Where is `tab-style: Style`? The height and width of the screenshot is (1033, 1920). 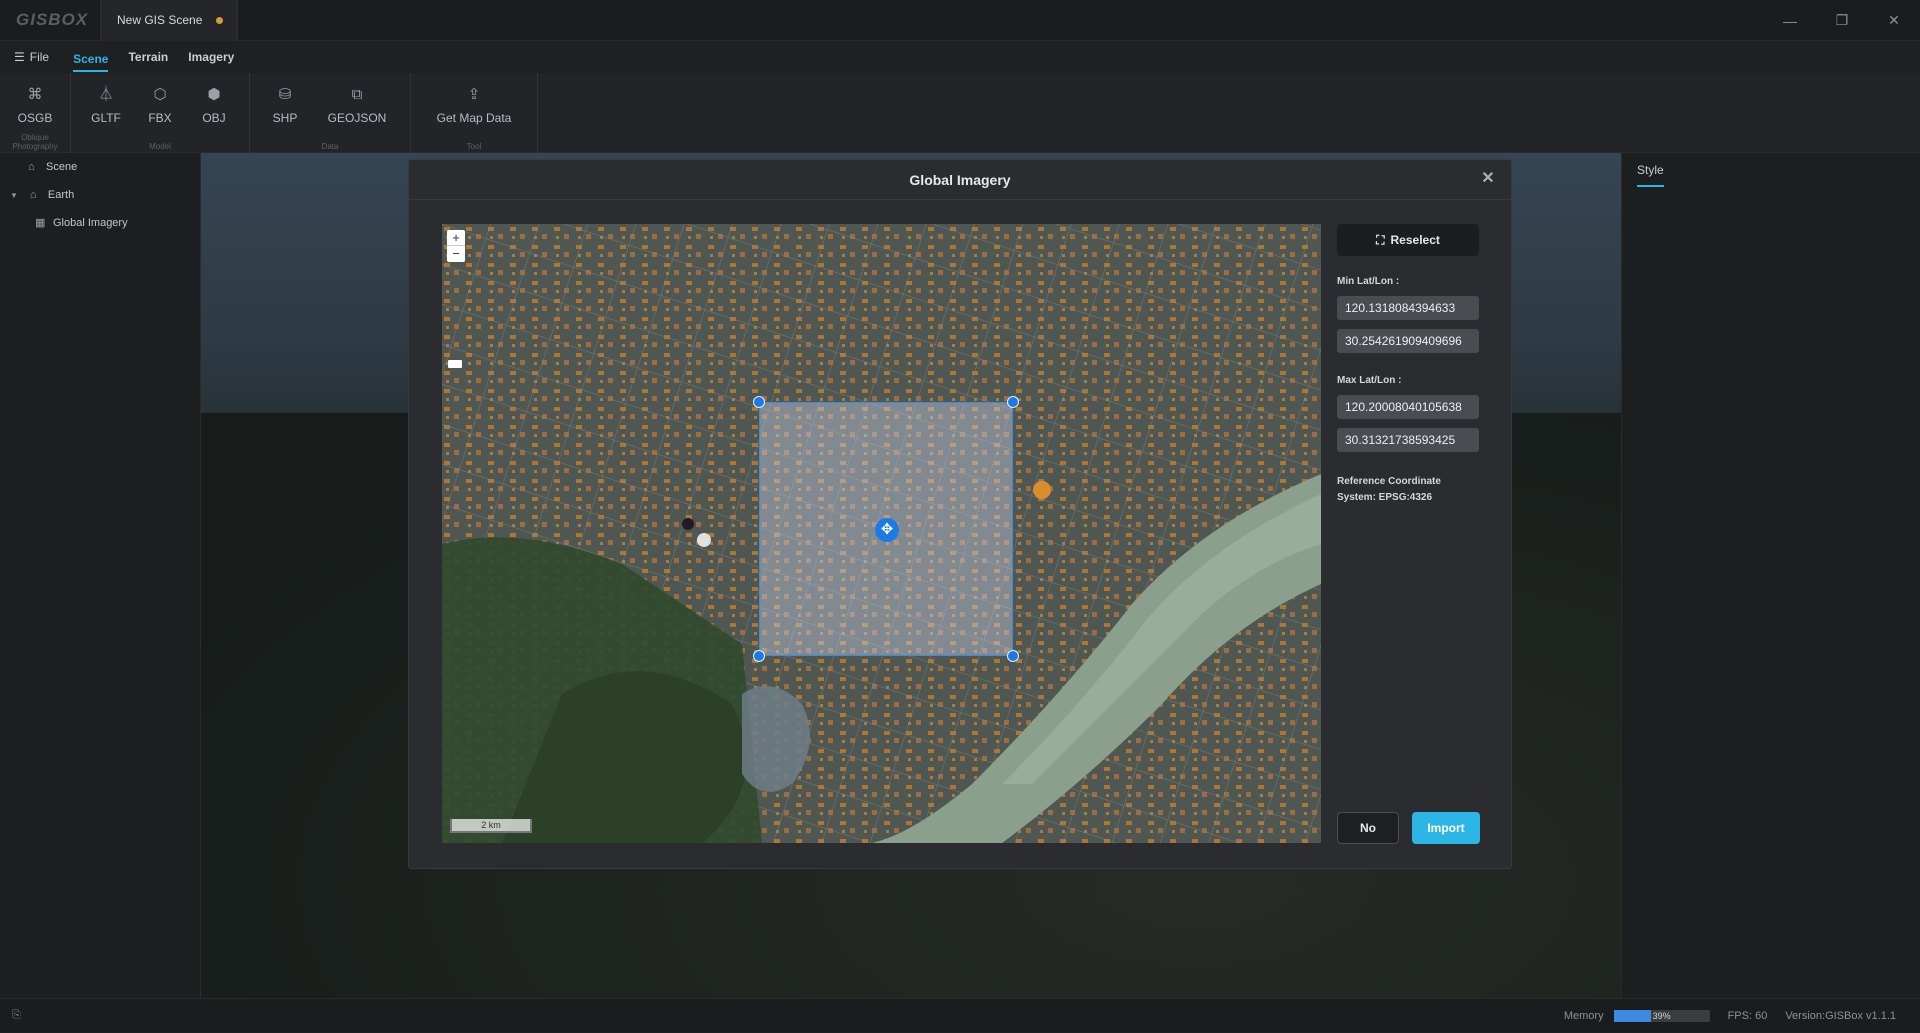 tab-style: Style is located at coordinates (1650, 175).